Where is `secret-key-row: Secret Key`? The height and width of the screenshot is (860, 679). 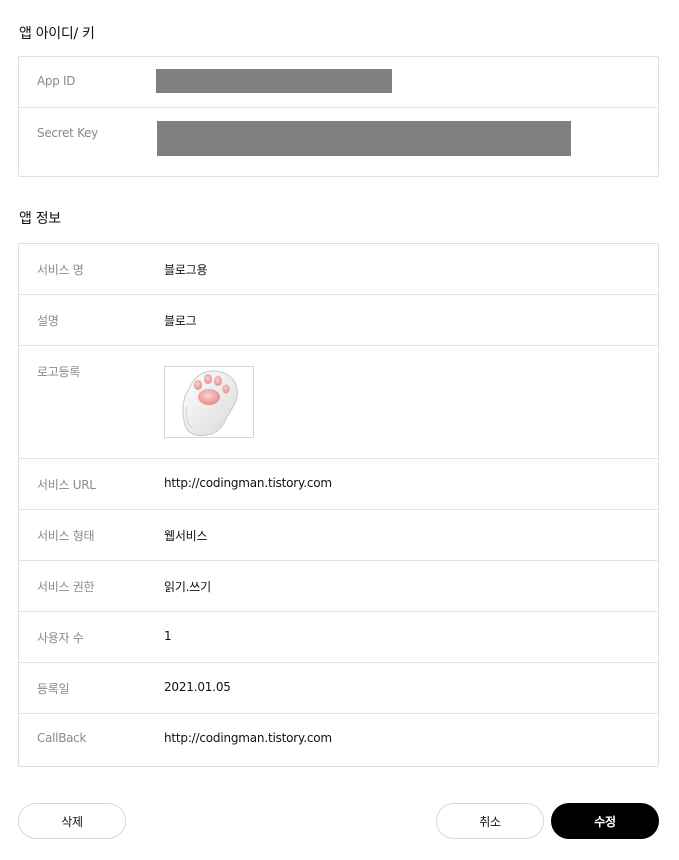
secret-key-row: Secret Key is located at coordinates (338, 142).